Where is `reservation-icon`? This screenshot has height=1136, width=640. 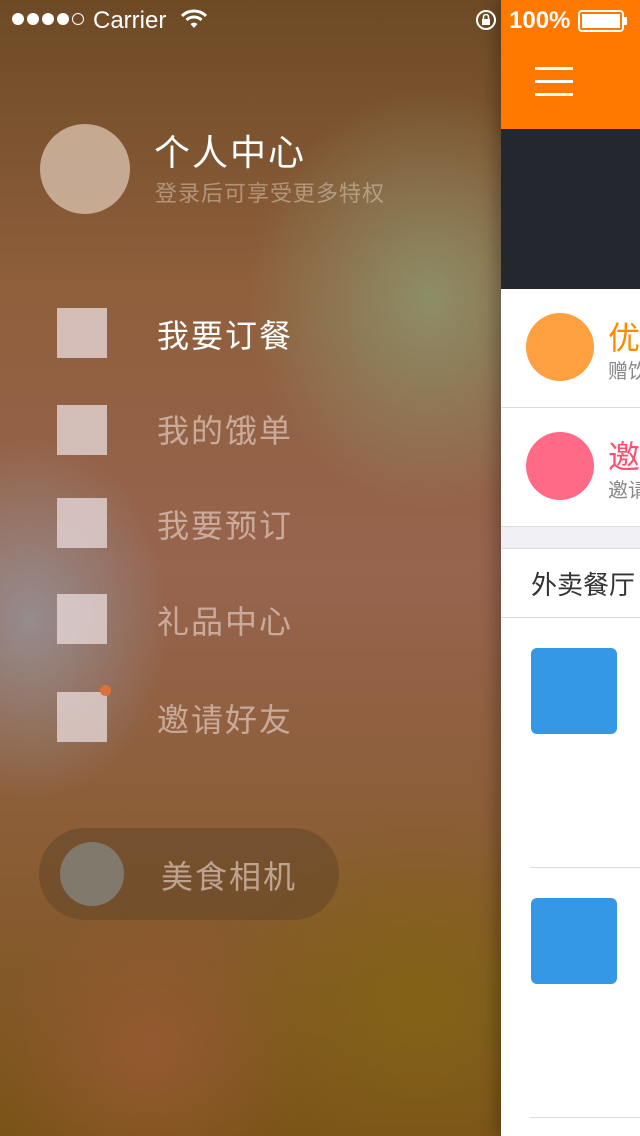 reservation-icon is located at coordinates (82, 523).